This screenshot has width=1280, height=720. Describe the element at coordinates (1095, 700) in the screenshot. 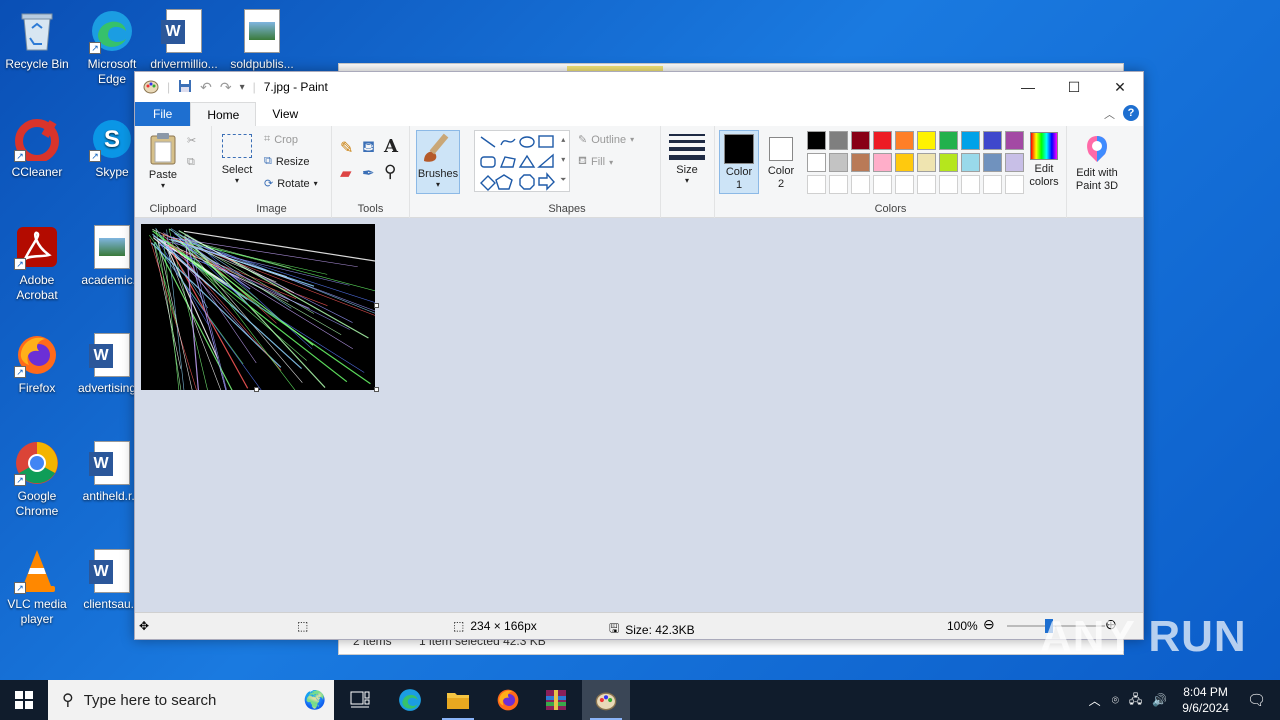

I see `show-hidden-icons: ︿` at that location.